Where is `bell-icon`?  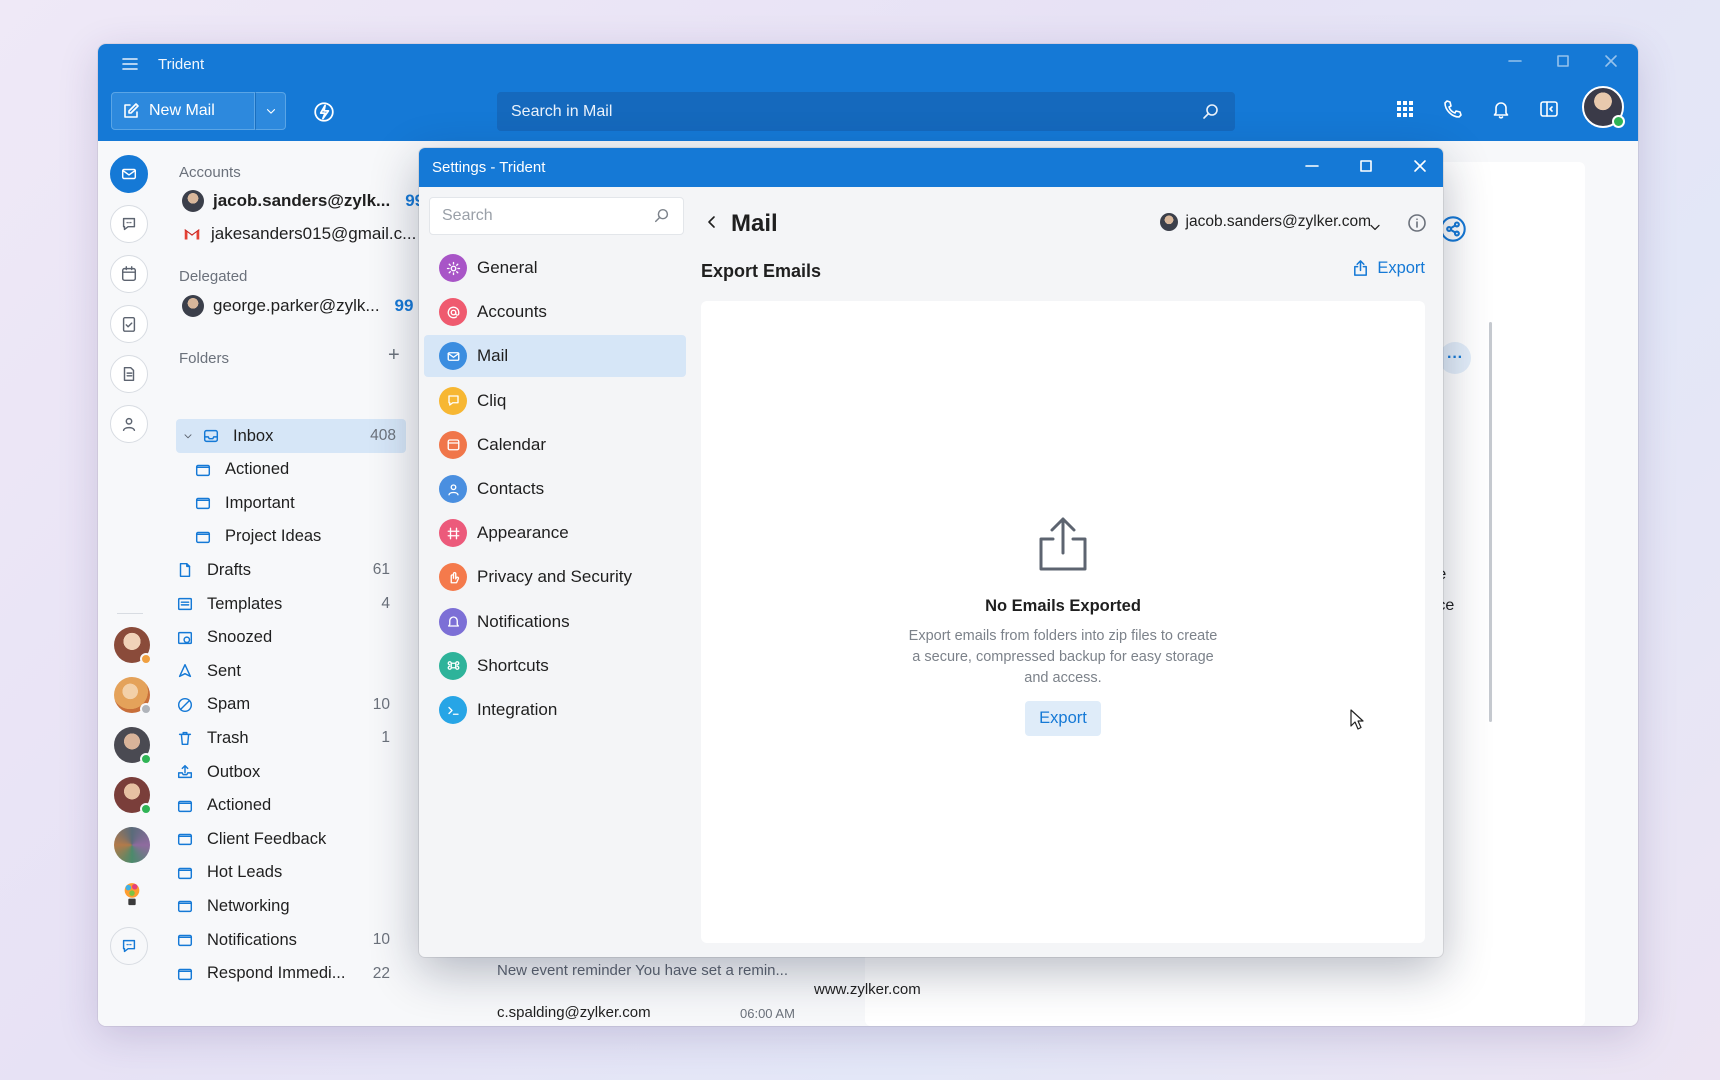
bell-icon is located at coordinates (1501, 109).